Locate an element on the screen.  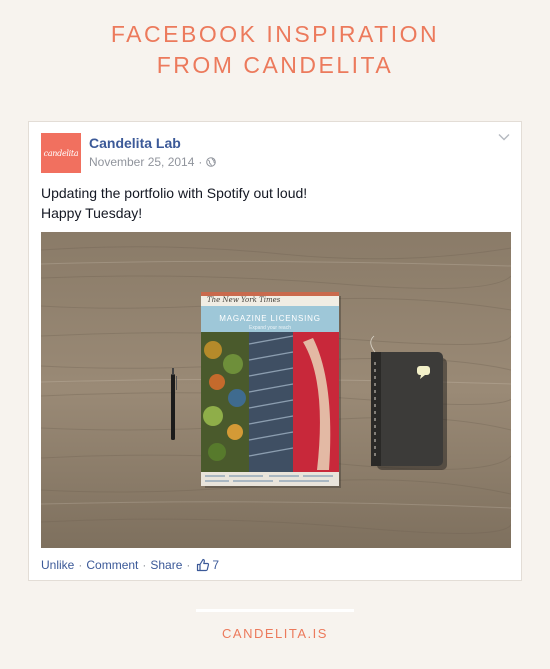
globe-icon is located at coordinates (211, 162).